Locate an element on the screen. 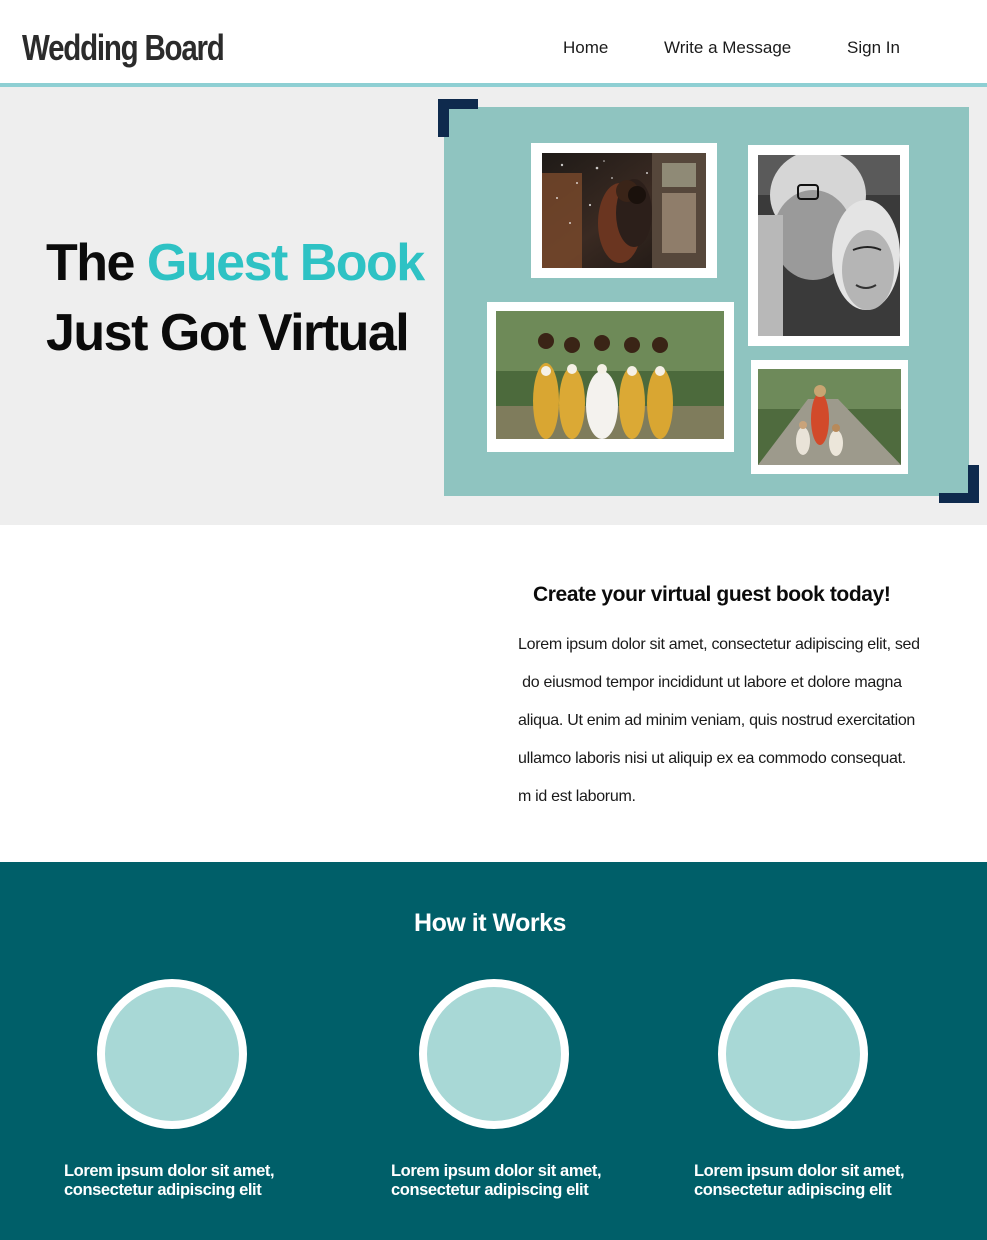 This screenshot has height=1240, width=987. corner-bracket-top-left-vertical is located at coordinates (443, 118).